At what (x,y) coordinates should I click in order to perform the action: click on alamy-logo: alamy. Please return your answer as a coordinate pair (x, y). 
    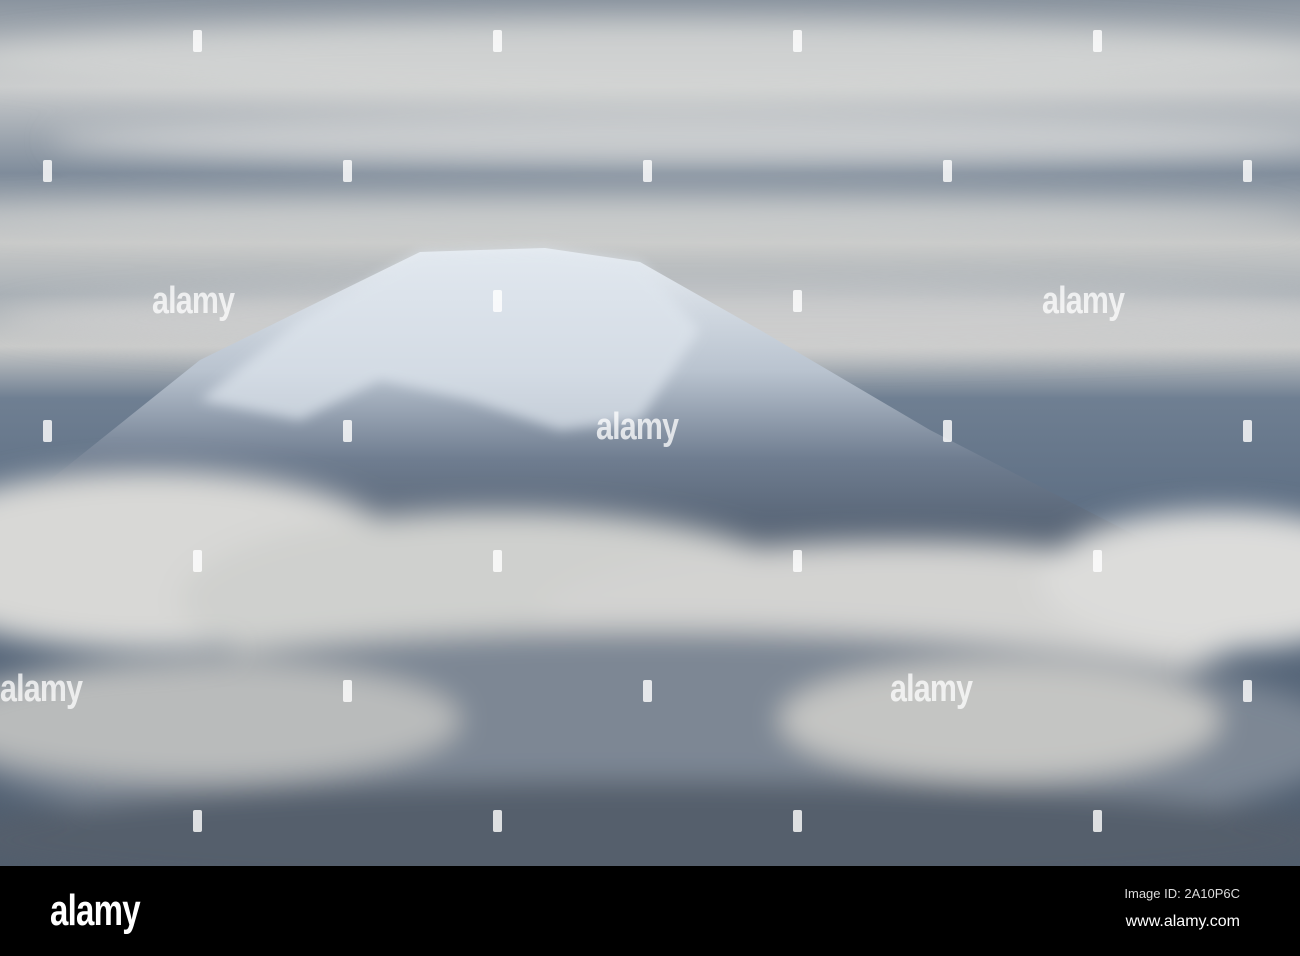
    Looking at the image, I should click on (95, 910).